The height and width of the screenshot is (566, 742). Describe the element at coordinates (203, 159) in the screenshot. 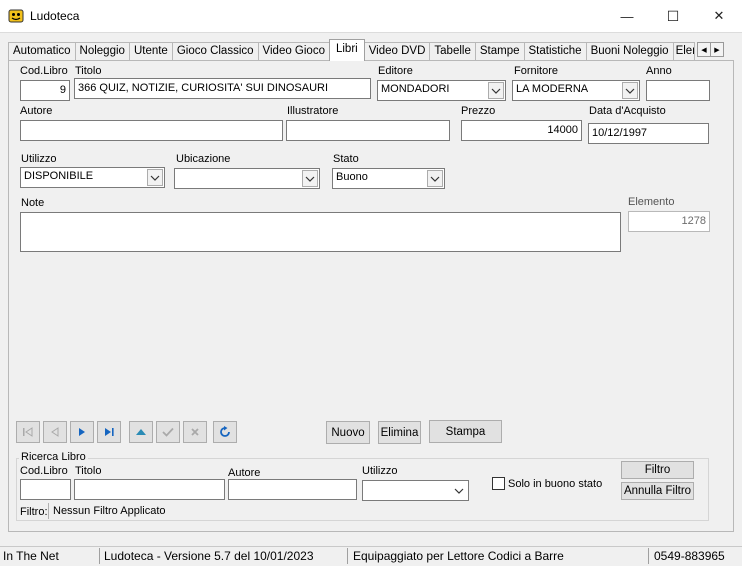

I see `ubicazione-label: Ubicazione` at that location.